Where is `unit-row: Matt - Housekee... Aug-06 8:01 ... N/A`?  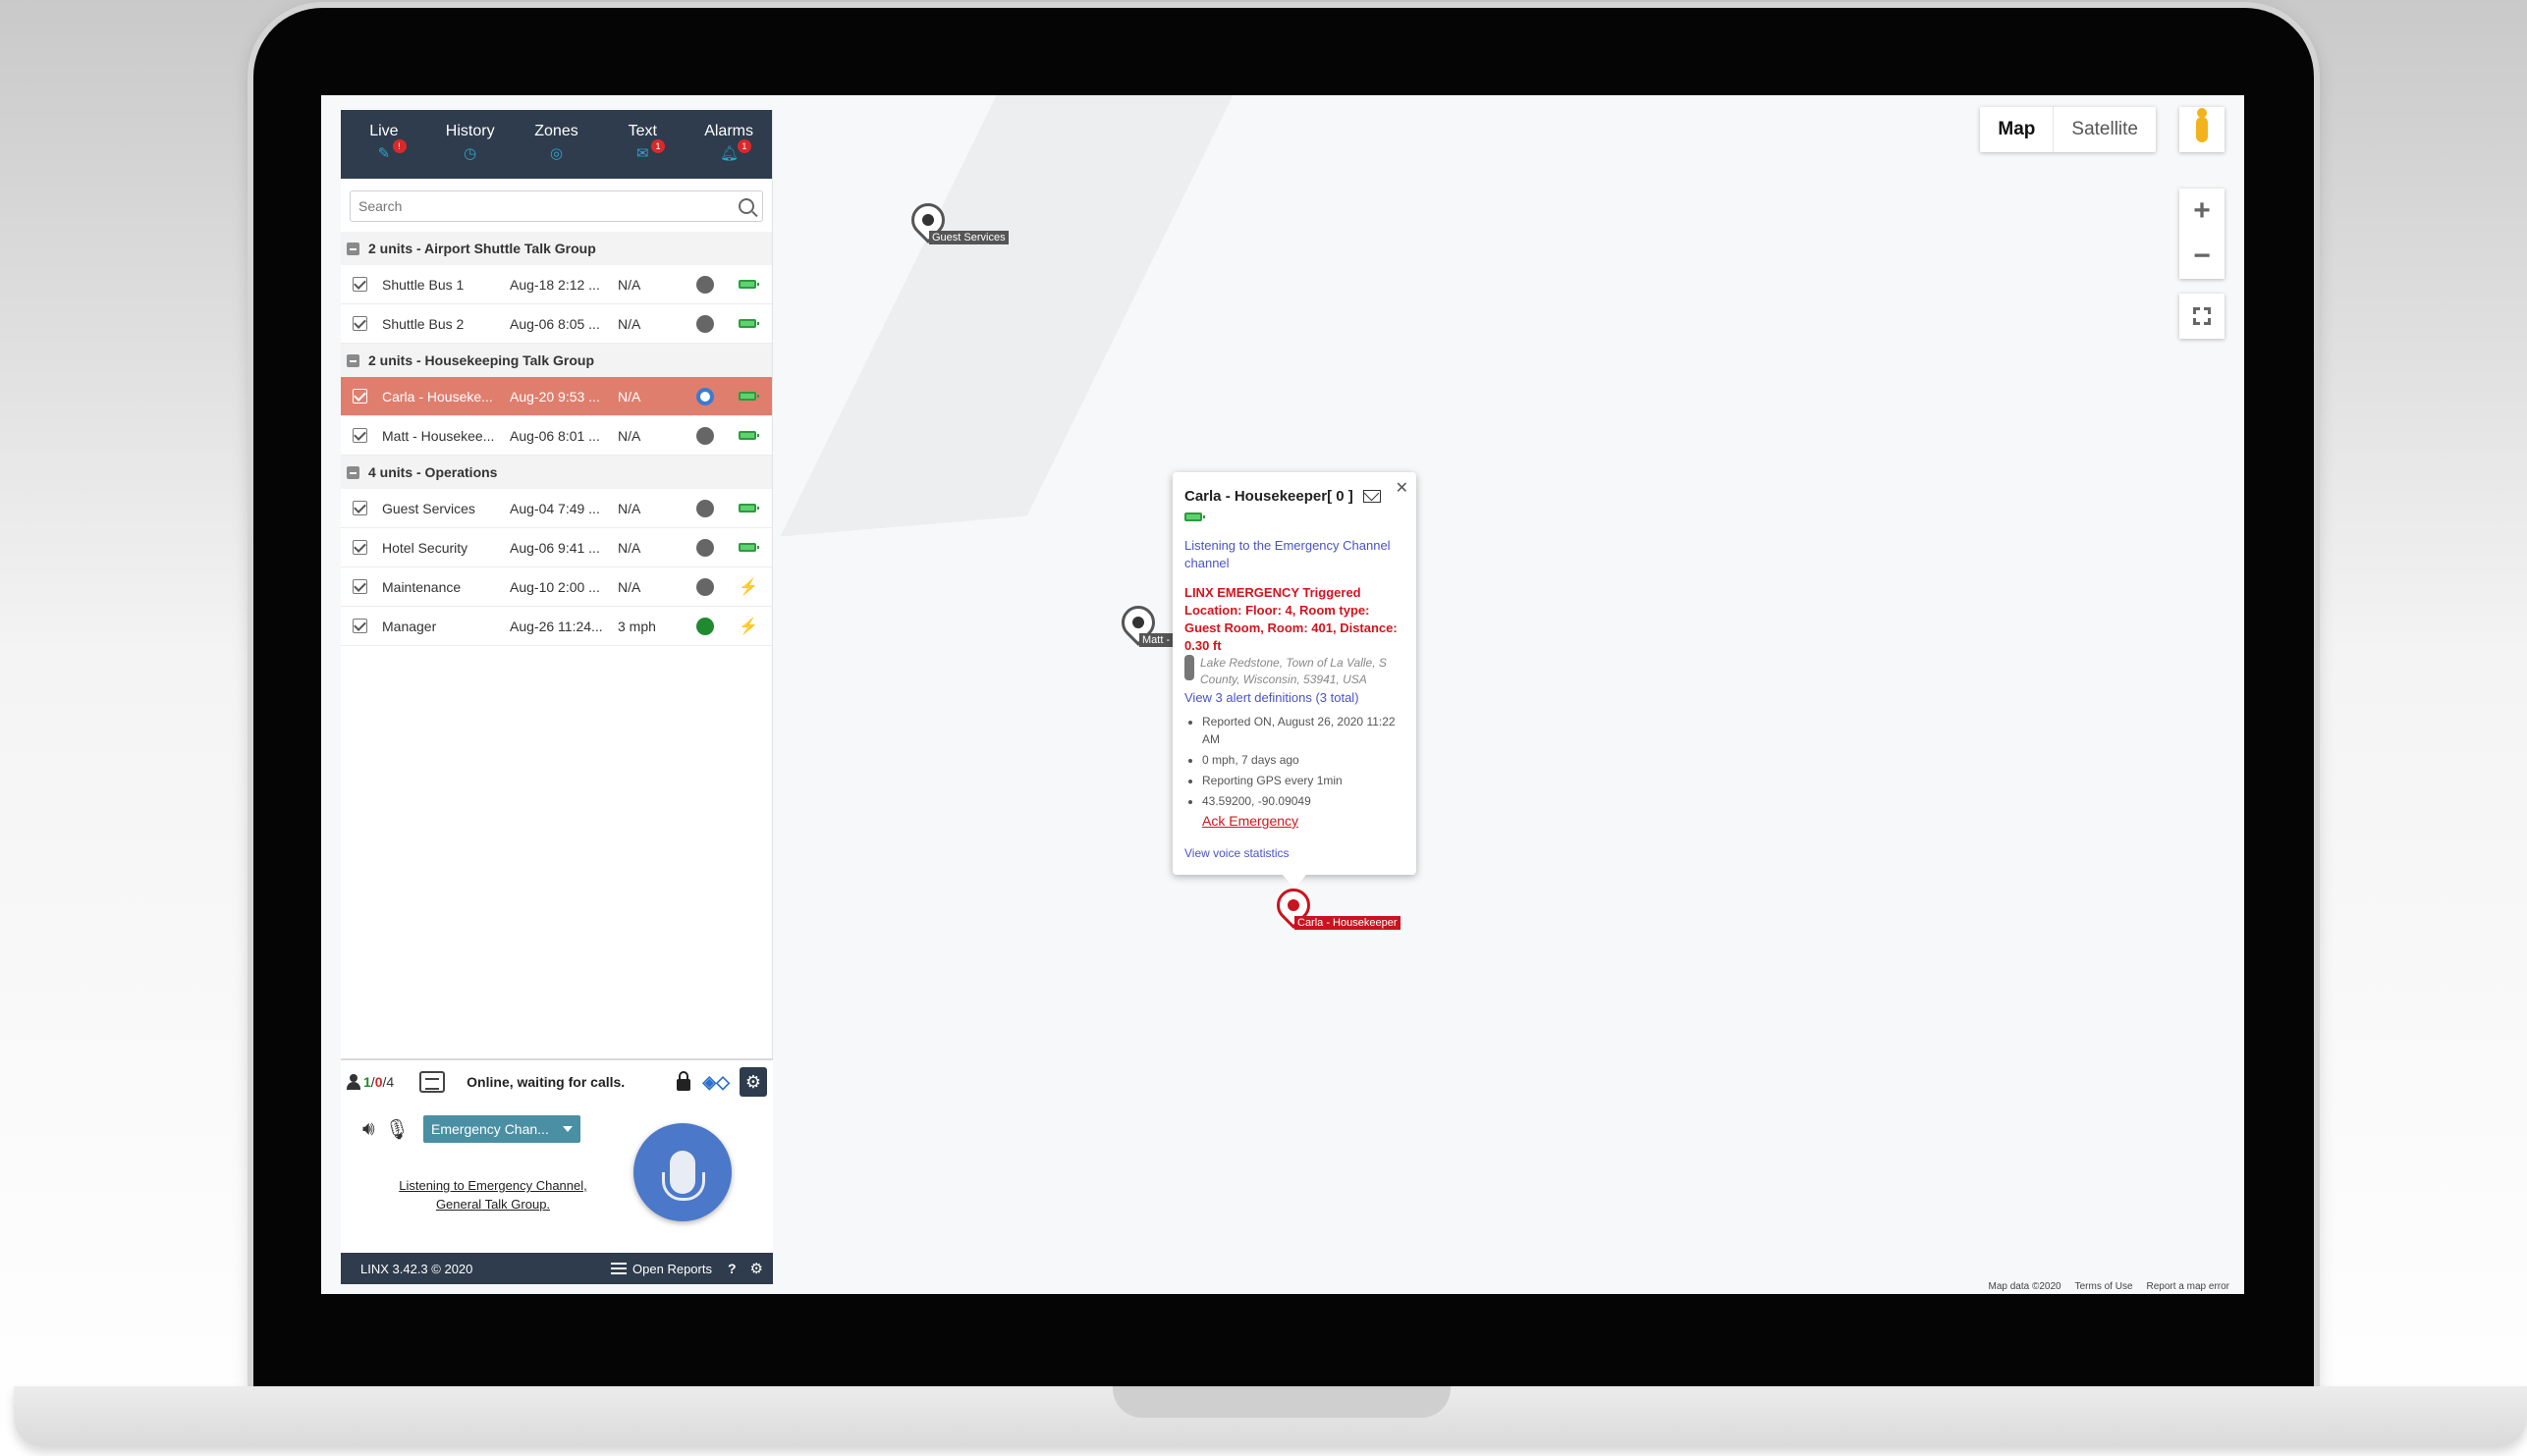 unit-row: Matt - Housekee... Aug-06 8:01 ... N/A is located at coordinates (557, 436).